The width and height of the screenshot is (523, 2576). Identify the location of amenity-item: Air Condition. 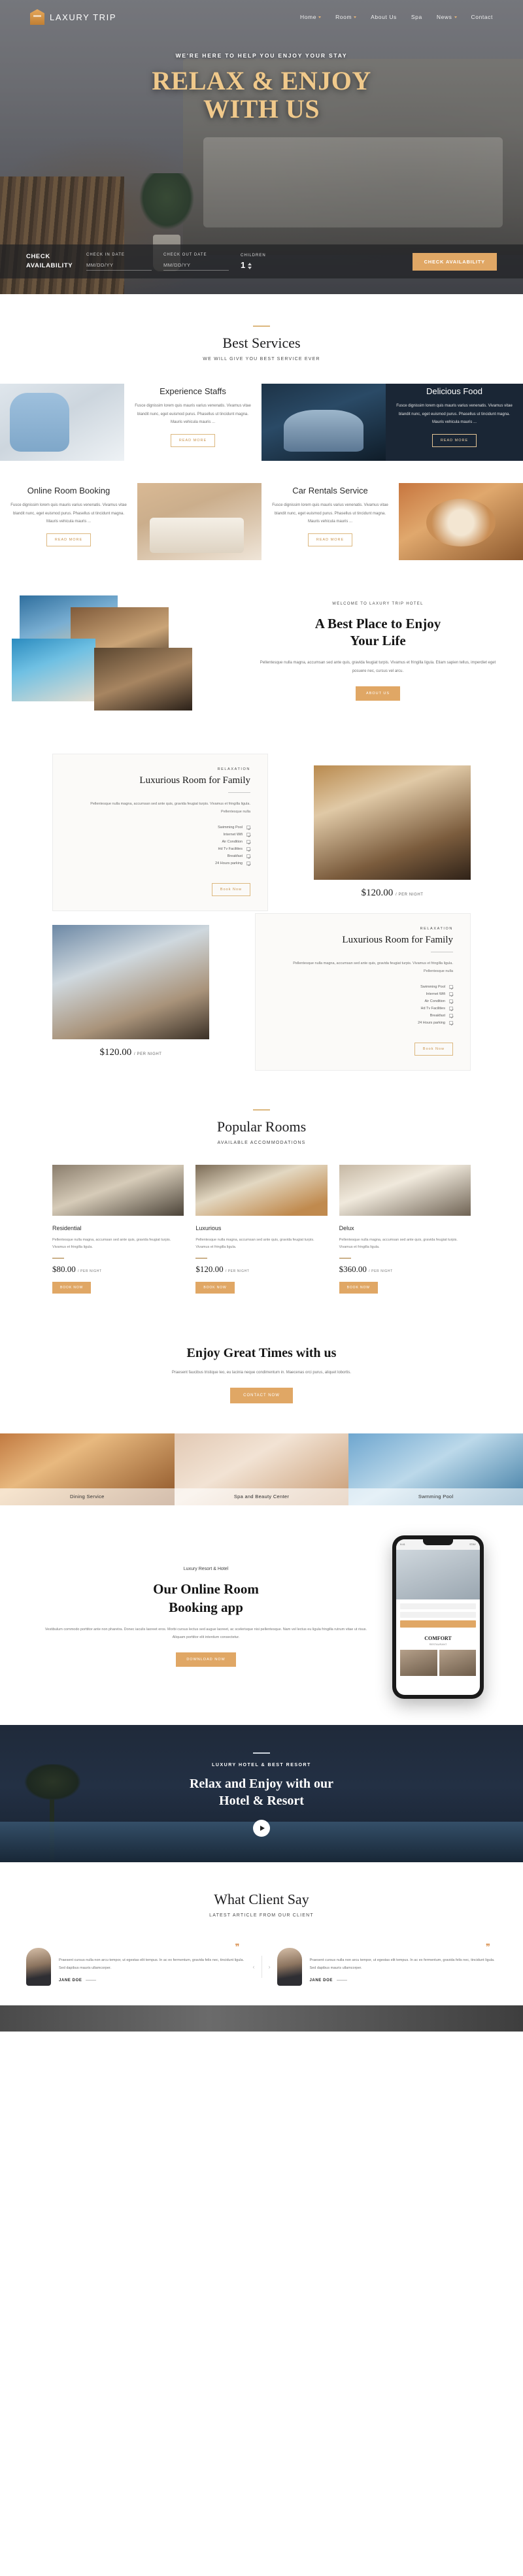
(363, 1001).